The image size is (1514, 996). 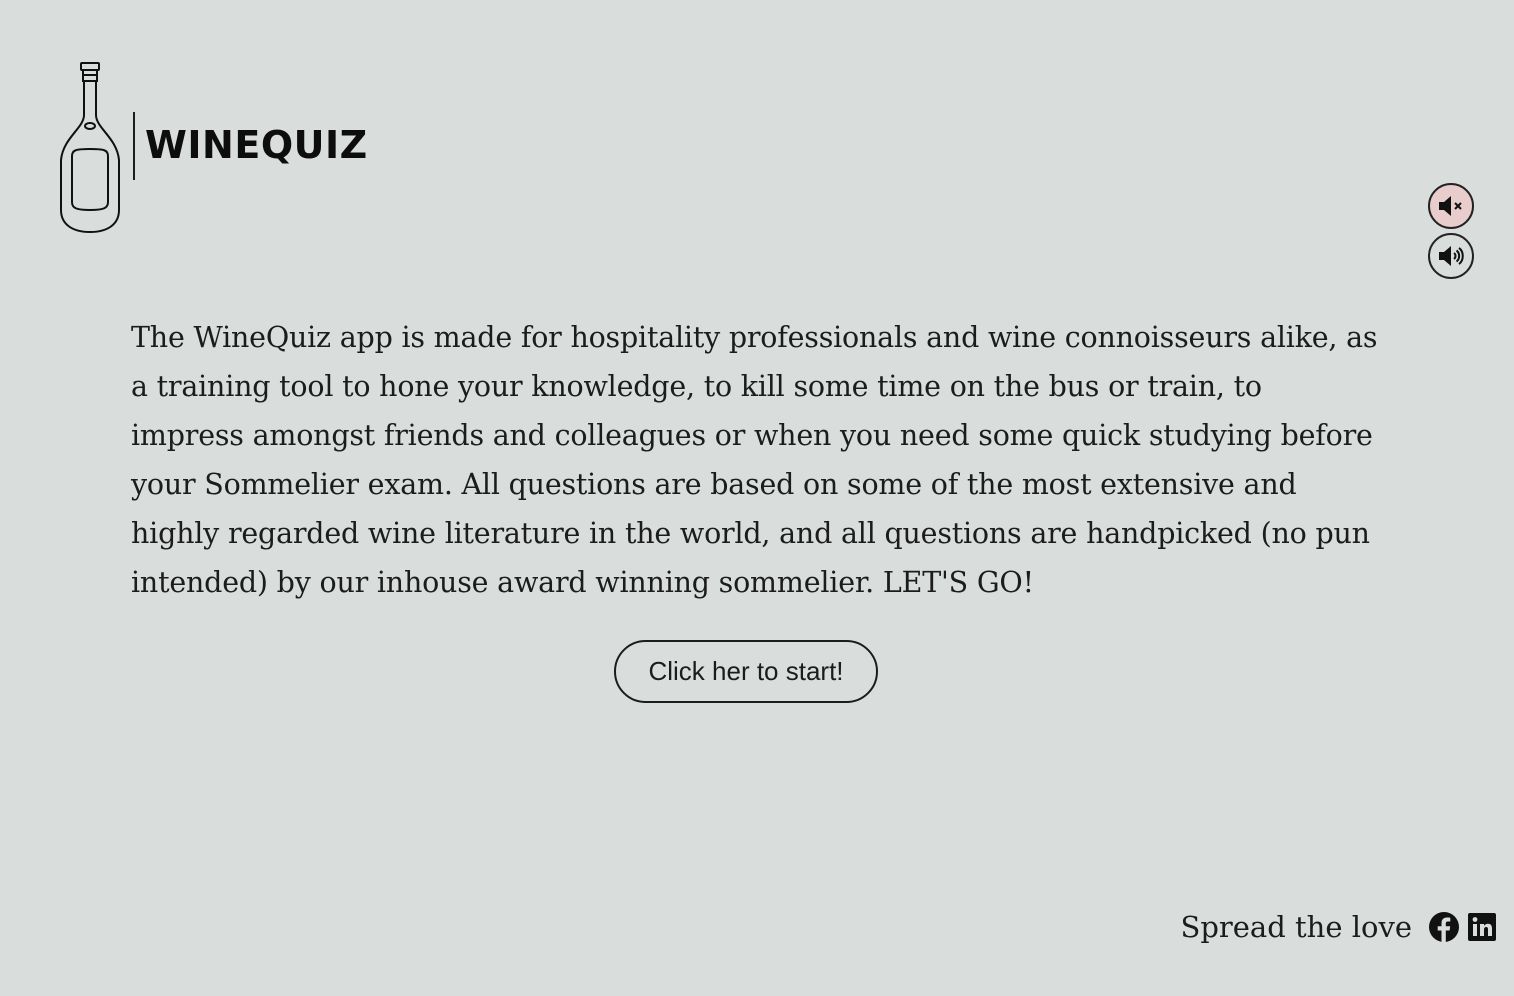 What do you see at coordinates (1482, 927) in the screenshot?
I see `linkedin-icon` at bounding box center [1482, 927].